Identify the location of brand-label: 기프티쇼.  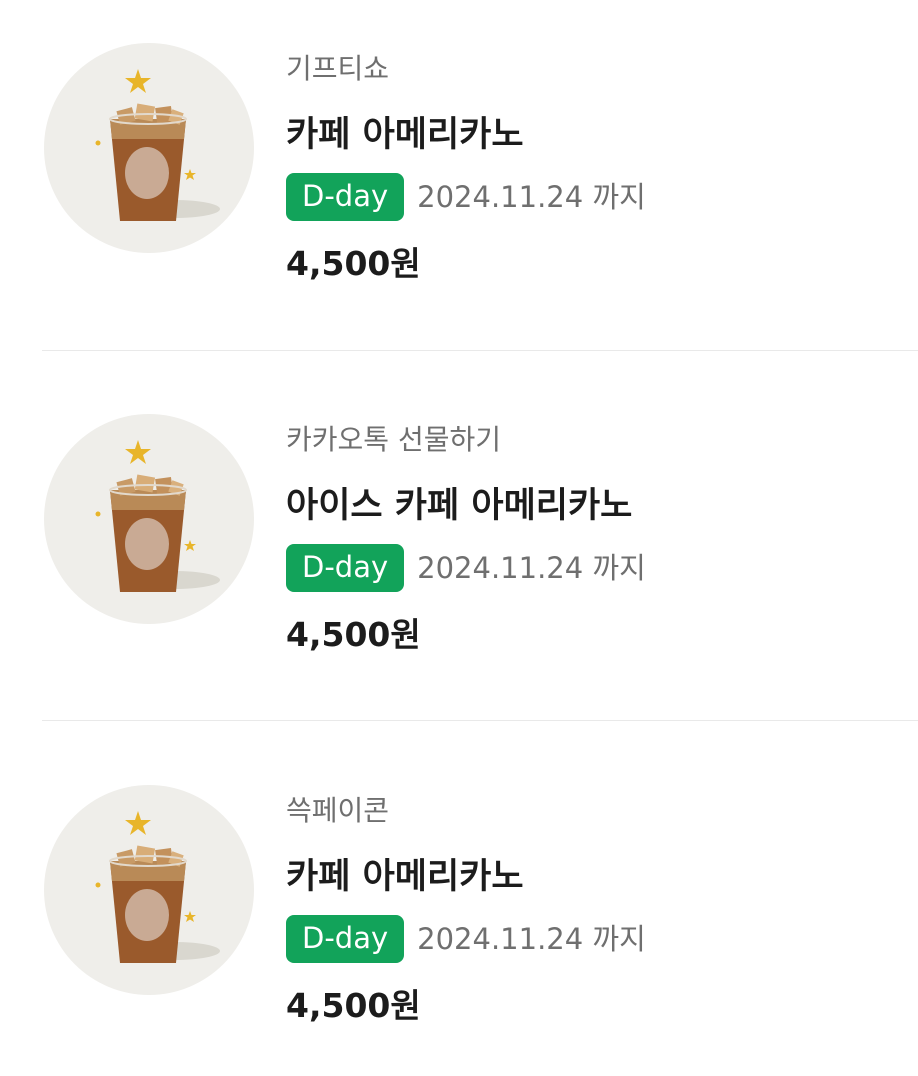
(338, 68).